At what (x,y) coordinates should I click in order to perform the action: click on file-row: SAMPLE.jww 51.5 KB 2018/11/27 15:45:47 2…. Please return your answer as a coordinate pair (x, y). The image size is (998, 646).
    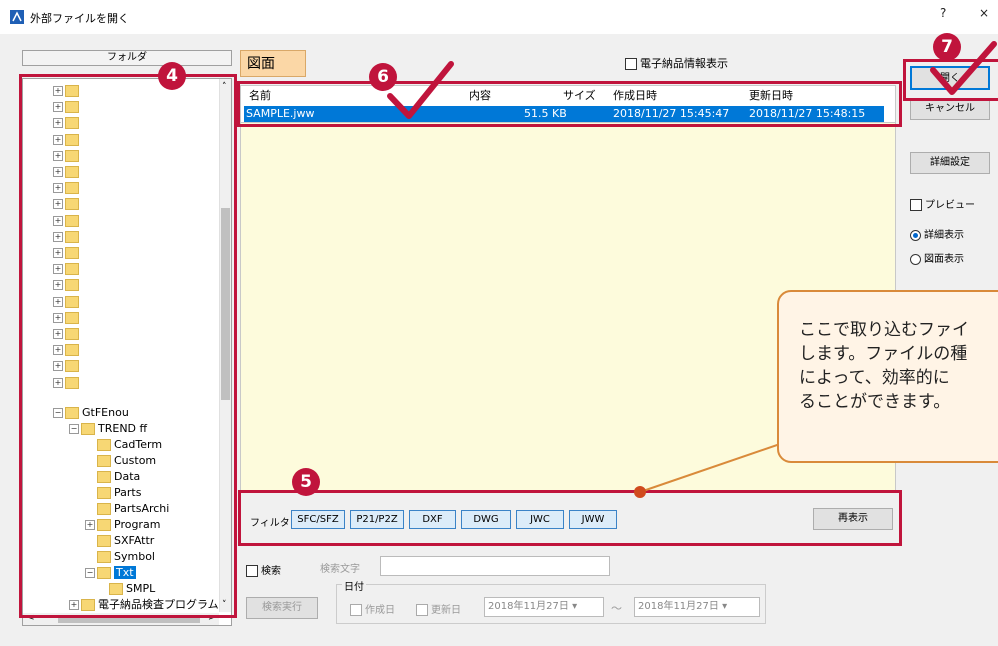
    Looking at the image, I should click on (564, 114).